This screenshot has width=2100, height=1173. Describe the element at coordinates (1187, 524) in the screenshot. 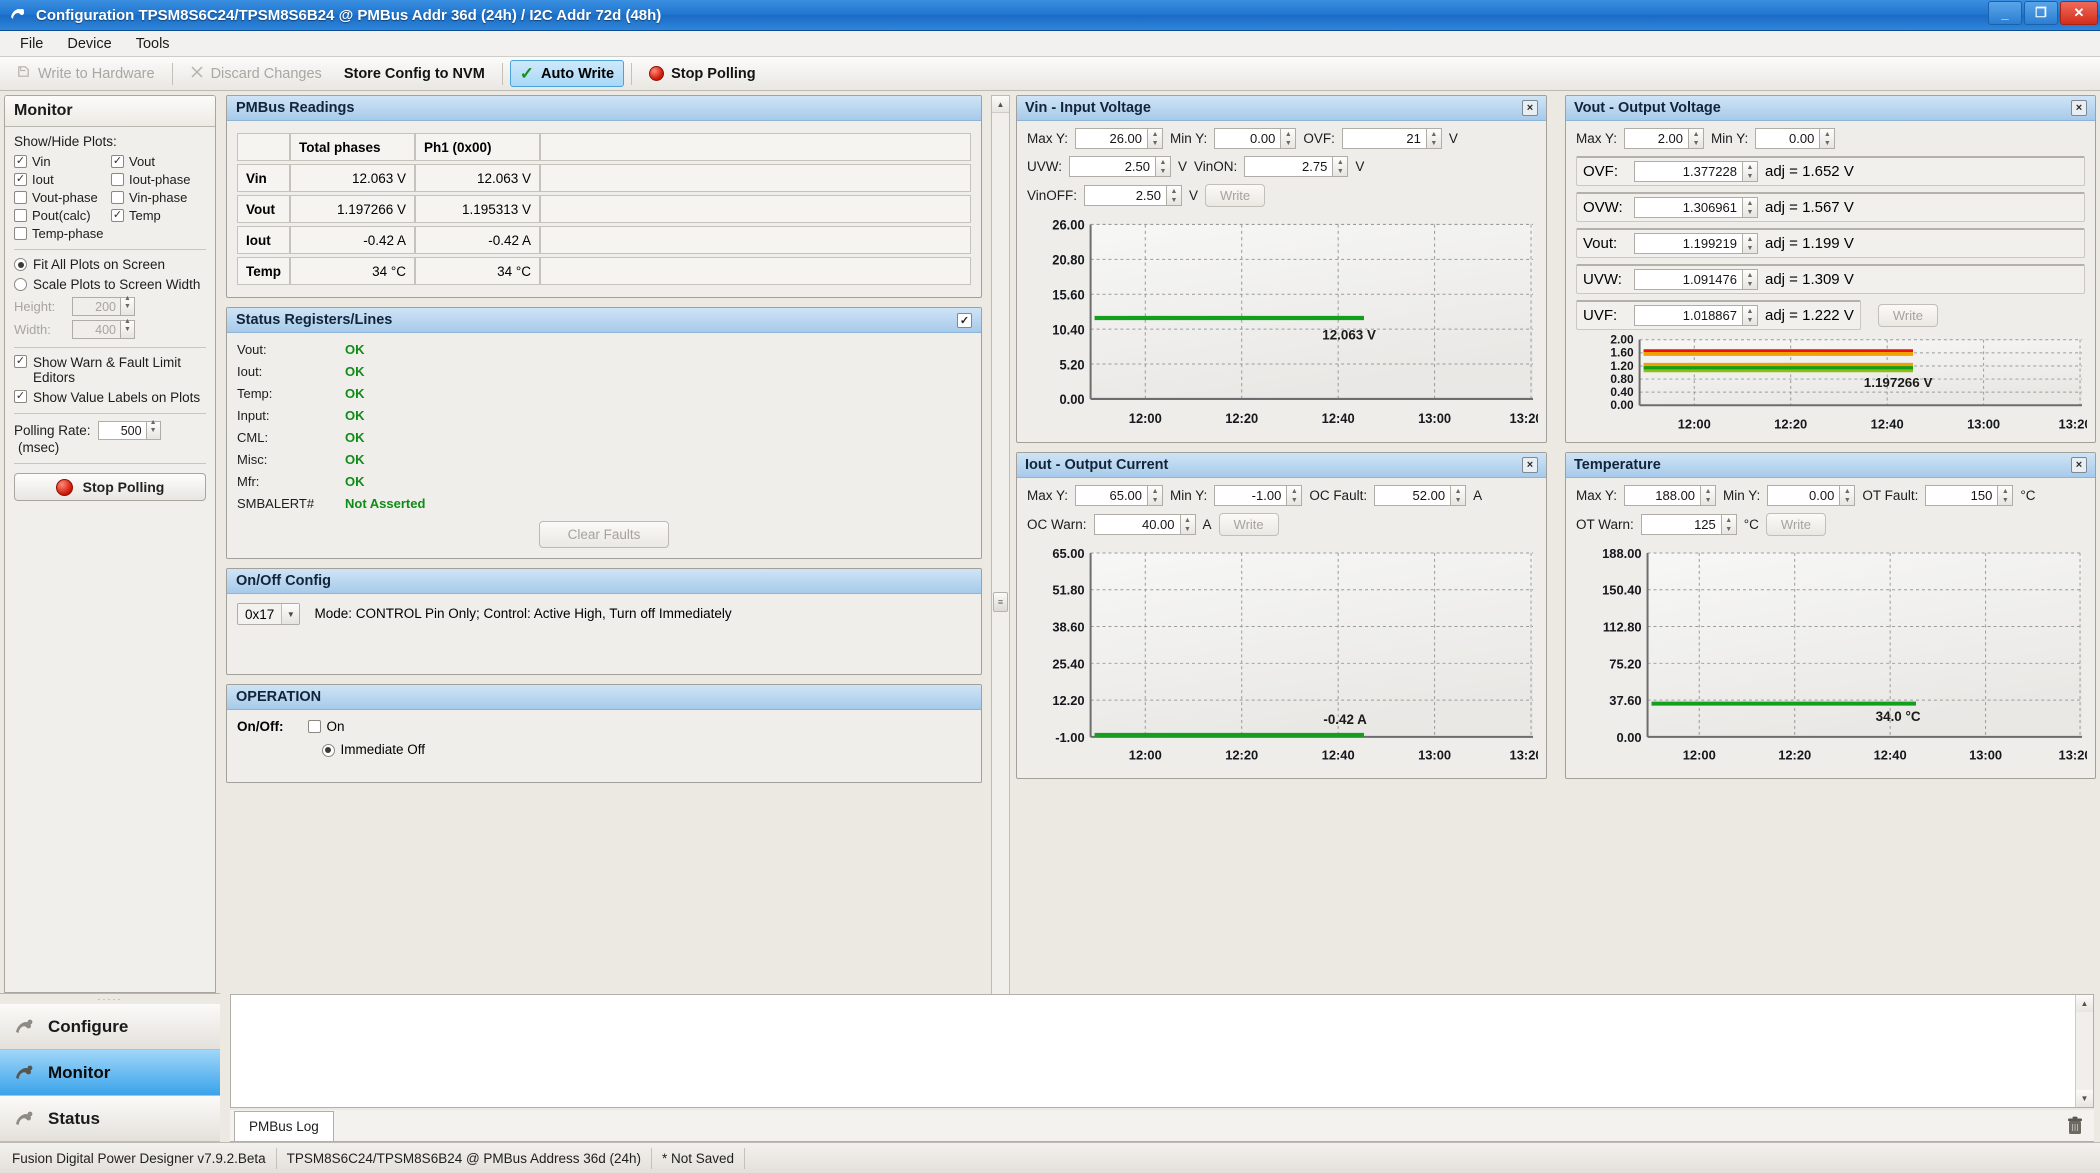

I see `iout-ocwarn-arrows: ▲ ▼` at that location.